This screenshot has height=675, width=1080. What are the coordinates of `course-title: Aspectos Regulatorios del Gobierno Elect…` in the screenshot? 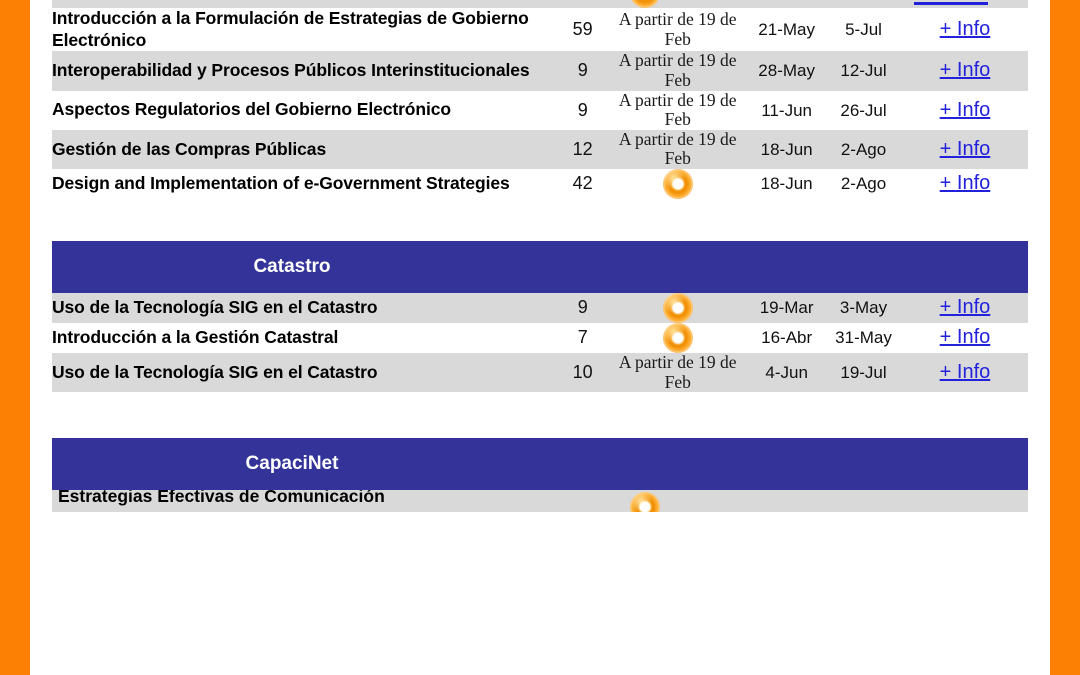 It's located at (251, 109).